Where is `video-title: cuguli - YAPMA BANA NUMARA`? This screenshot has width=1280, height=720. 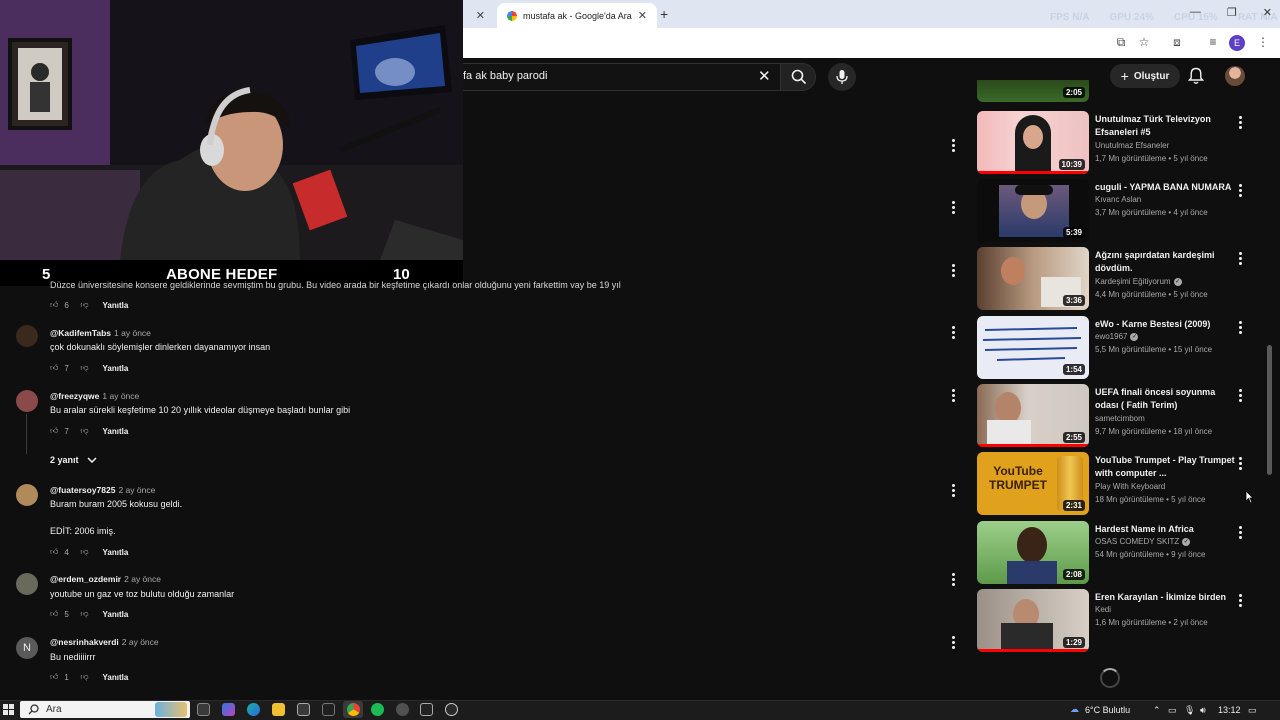 video-title: cuguli - YAPMA BANA NUMARA is located at coordinates (1167, 187).